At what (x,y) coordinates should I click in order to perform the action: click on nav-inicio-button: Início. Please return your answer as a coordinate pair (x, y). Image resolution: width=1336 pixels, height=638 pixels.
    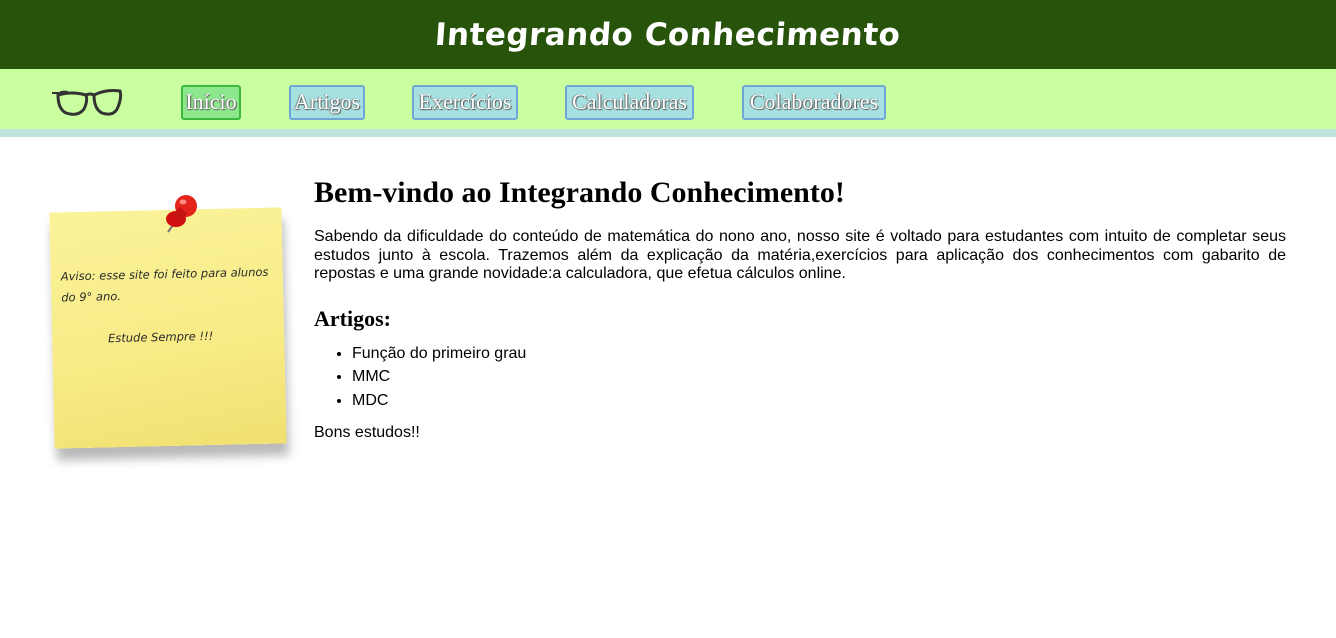
    Looking at the image, I should click on (211, 102).